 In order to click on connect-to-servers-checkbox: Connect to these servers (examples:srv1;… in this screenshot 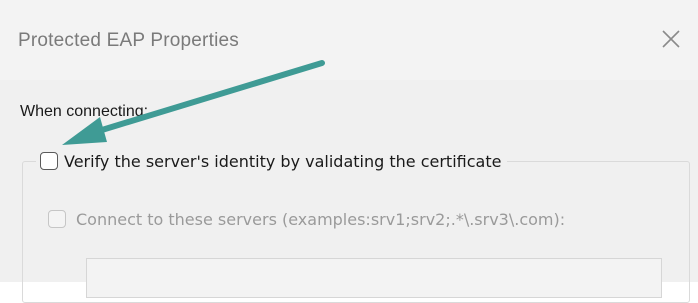, I will do `click(306, 219)`.